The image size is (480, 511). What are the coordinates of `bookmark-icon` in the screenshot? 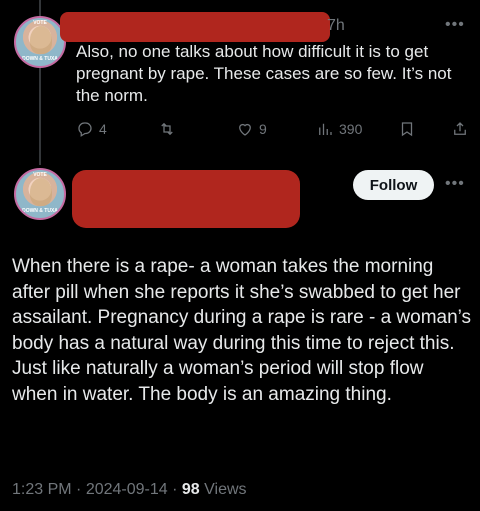 It's located at (407, 129).